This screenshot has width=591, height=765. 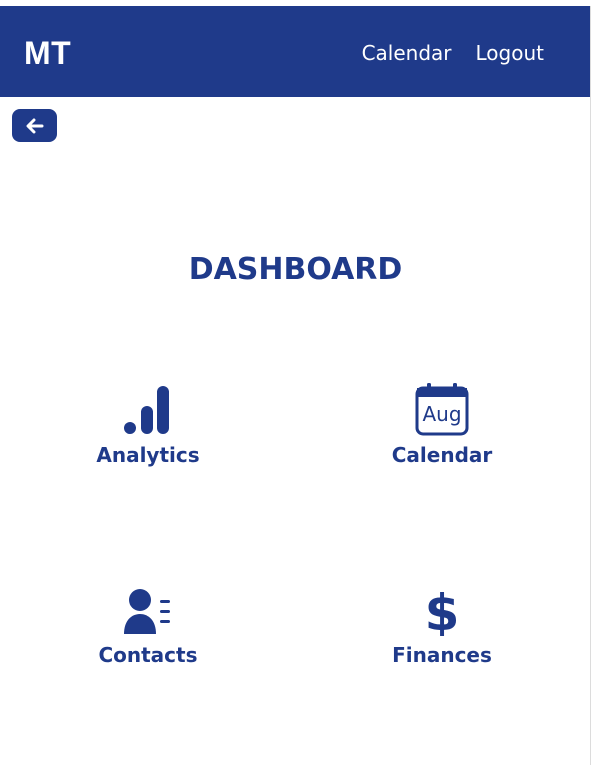 What do you see at coordinates (47, 53) in the screenshot?
I see `brand-logo: MT` at bounding box center [47, 53].